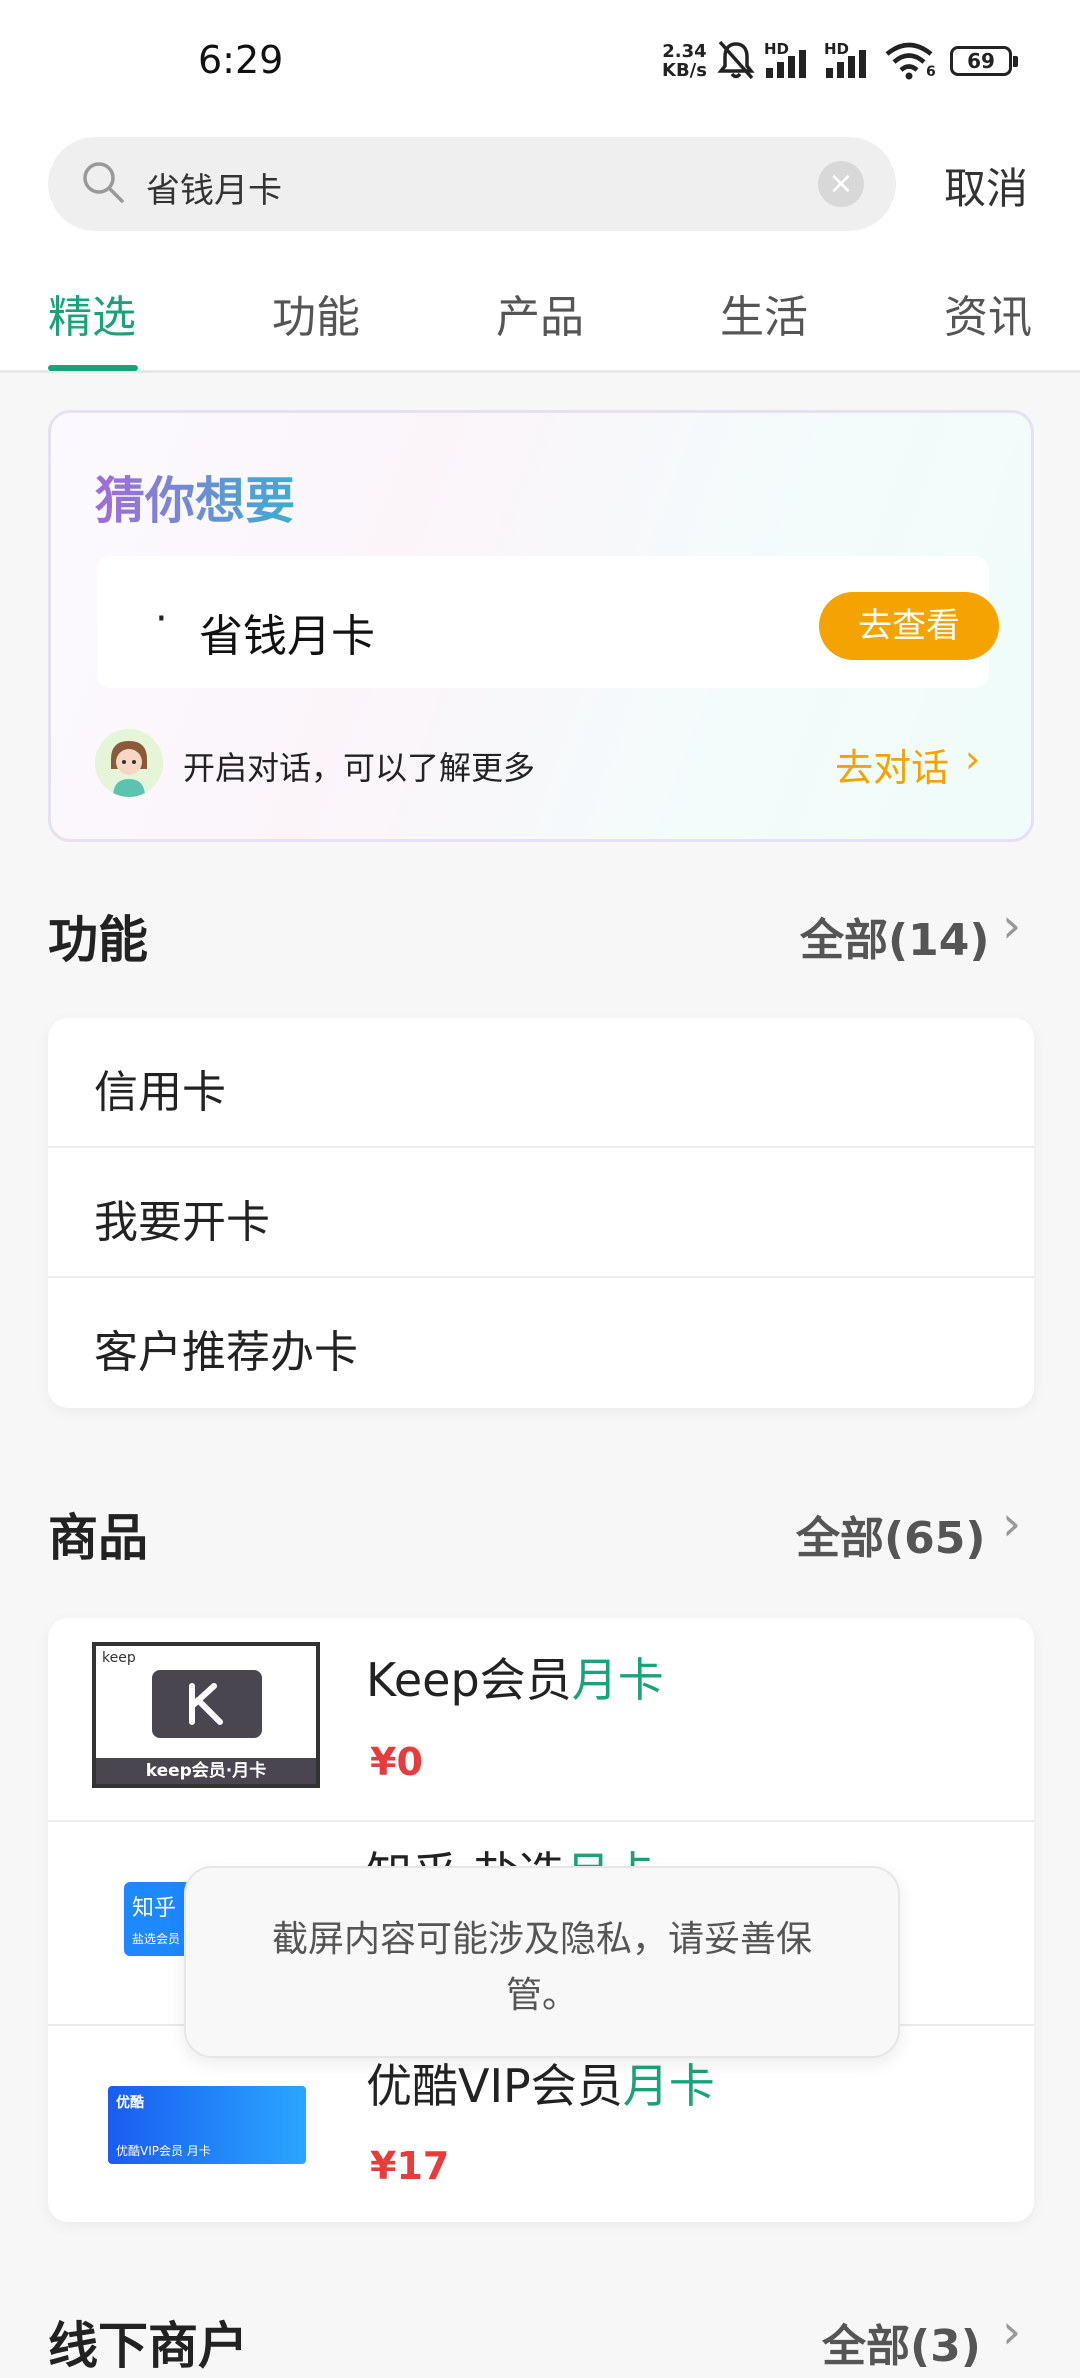 The height and width of the screenshot is (2378, 1080). I want to click on function-label: 我要开卡, so click(182, 1222).